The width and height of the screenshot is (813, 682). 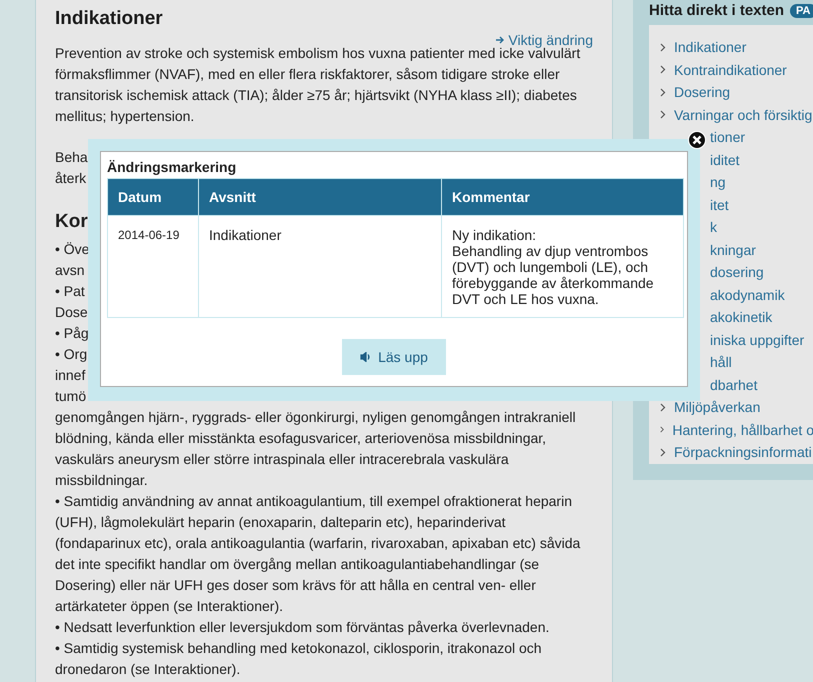 What do you see at coordinates (713, 227) in the screenshot?
I see `sidebar-link: k` at bounding box center [713, 227].